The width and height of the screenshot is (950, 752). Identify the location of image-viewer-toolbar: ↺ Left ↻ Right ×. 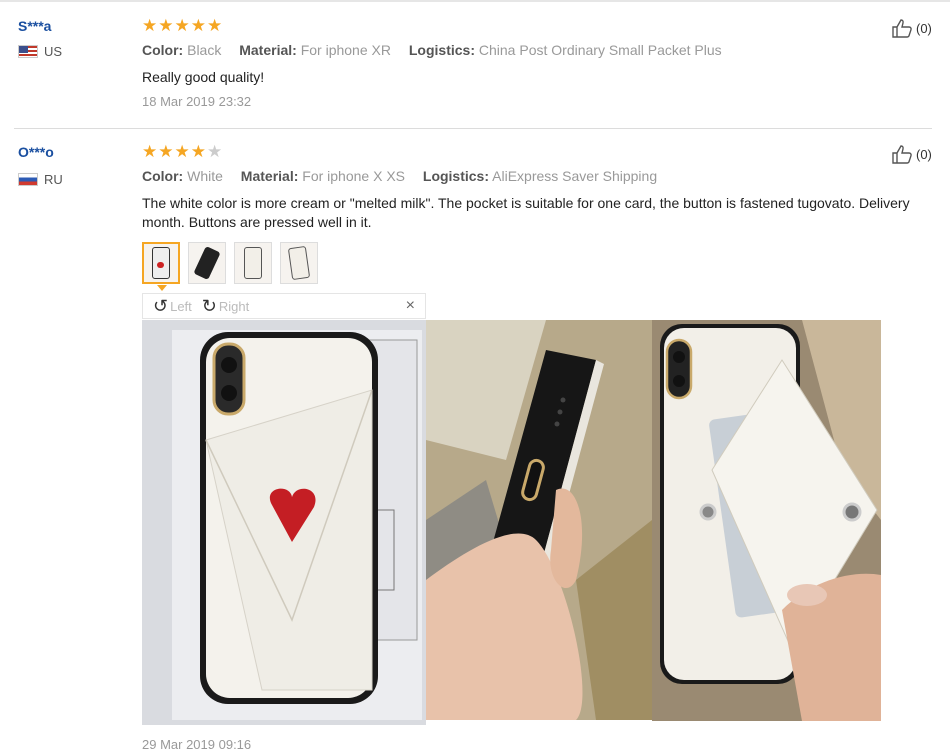
(284, 306).